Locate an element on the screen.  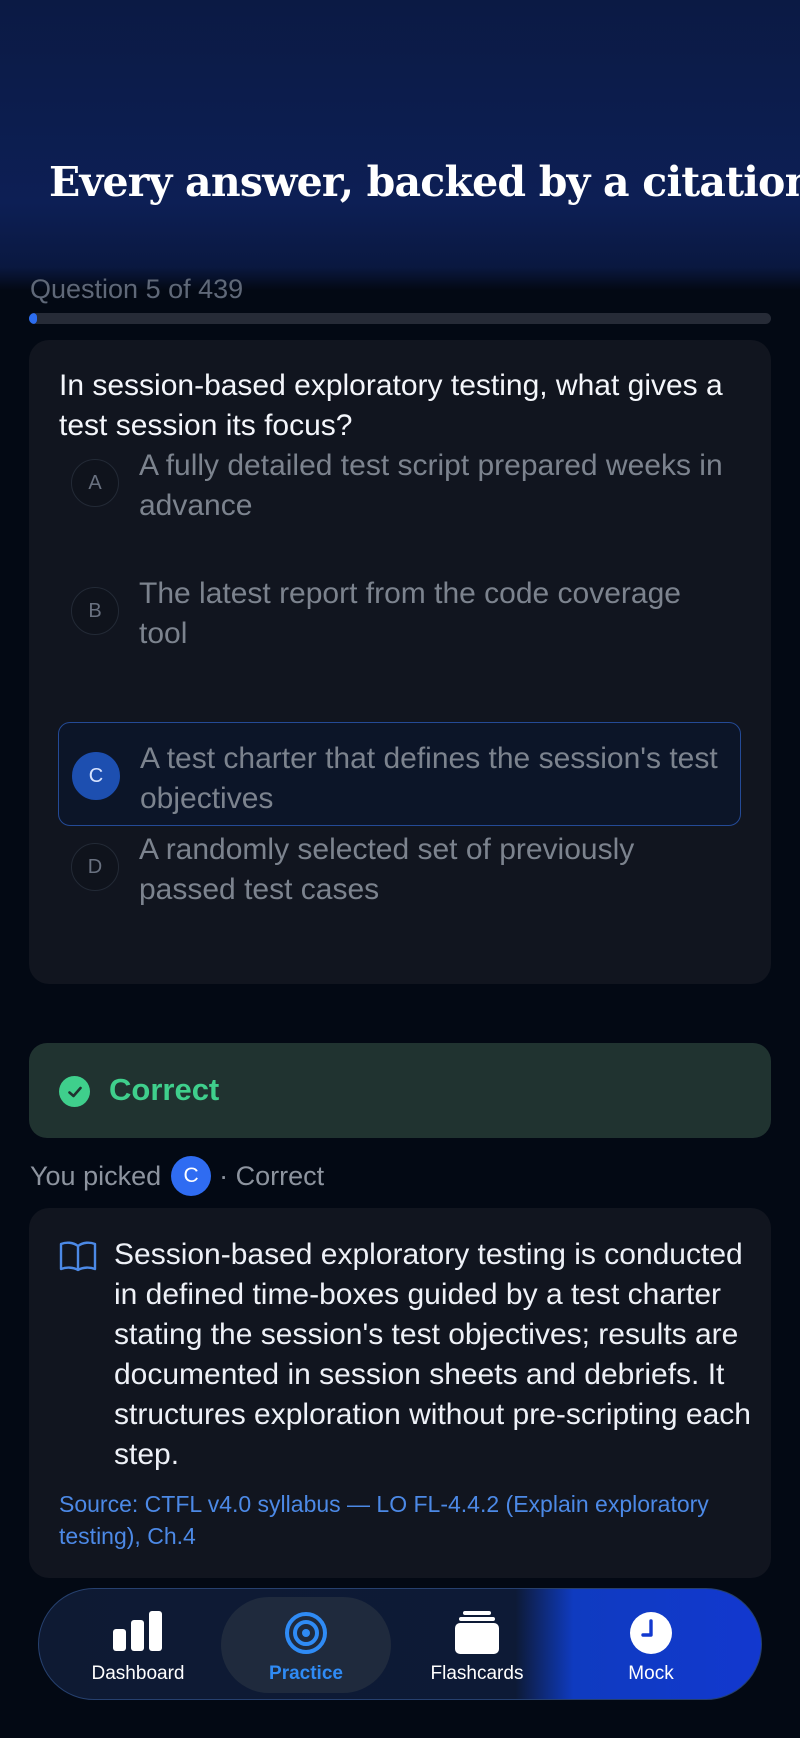
picked-suffix: · Correct is located at coordinates (272, 1175).